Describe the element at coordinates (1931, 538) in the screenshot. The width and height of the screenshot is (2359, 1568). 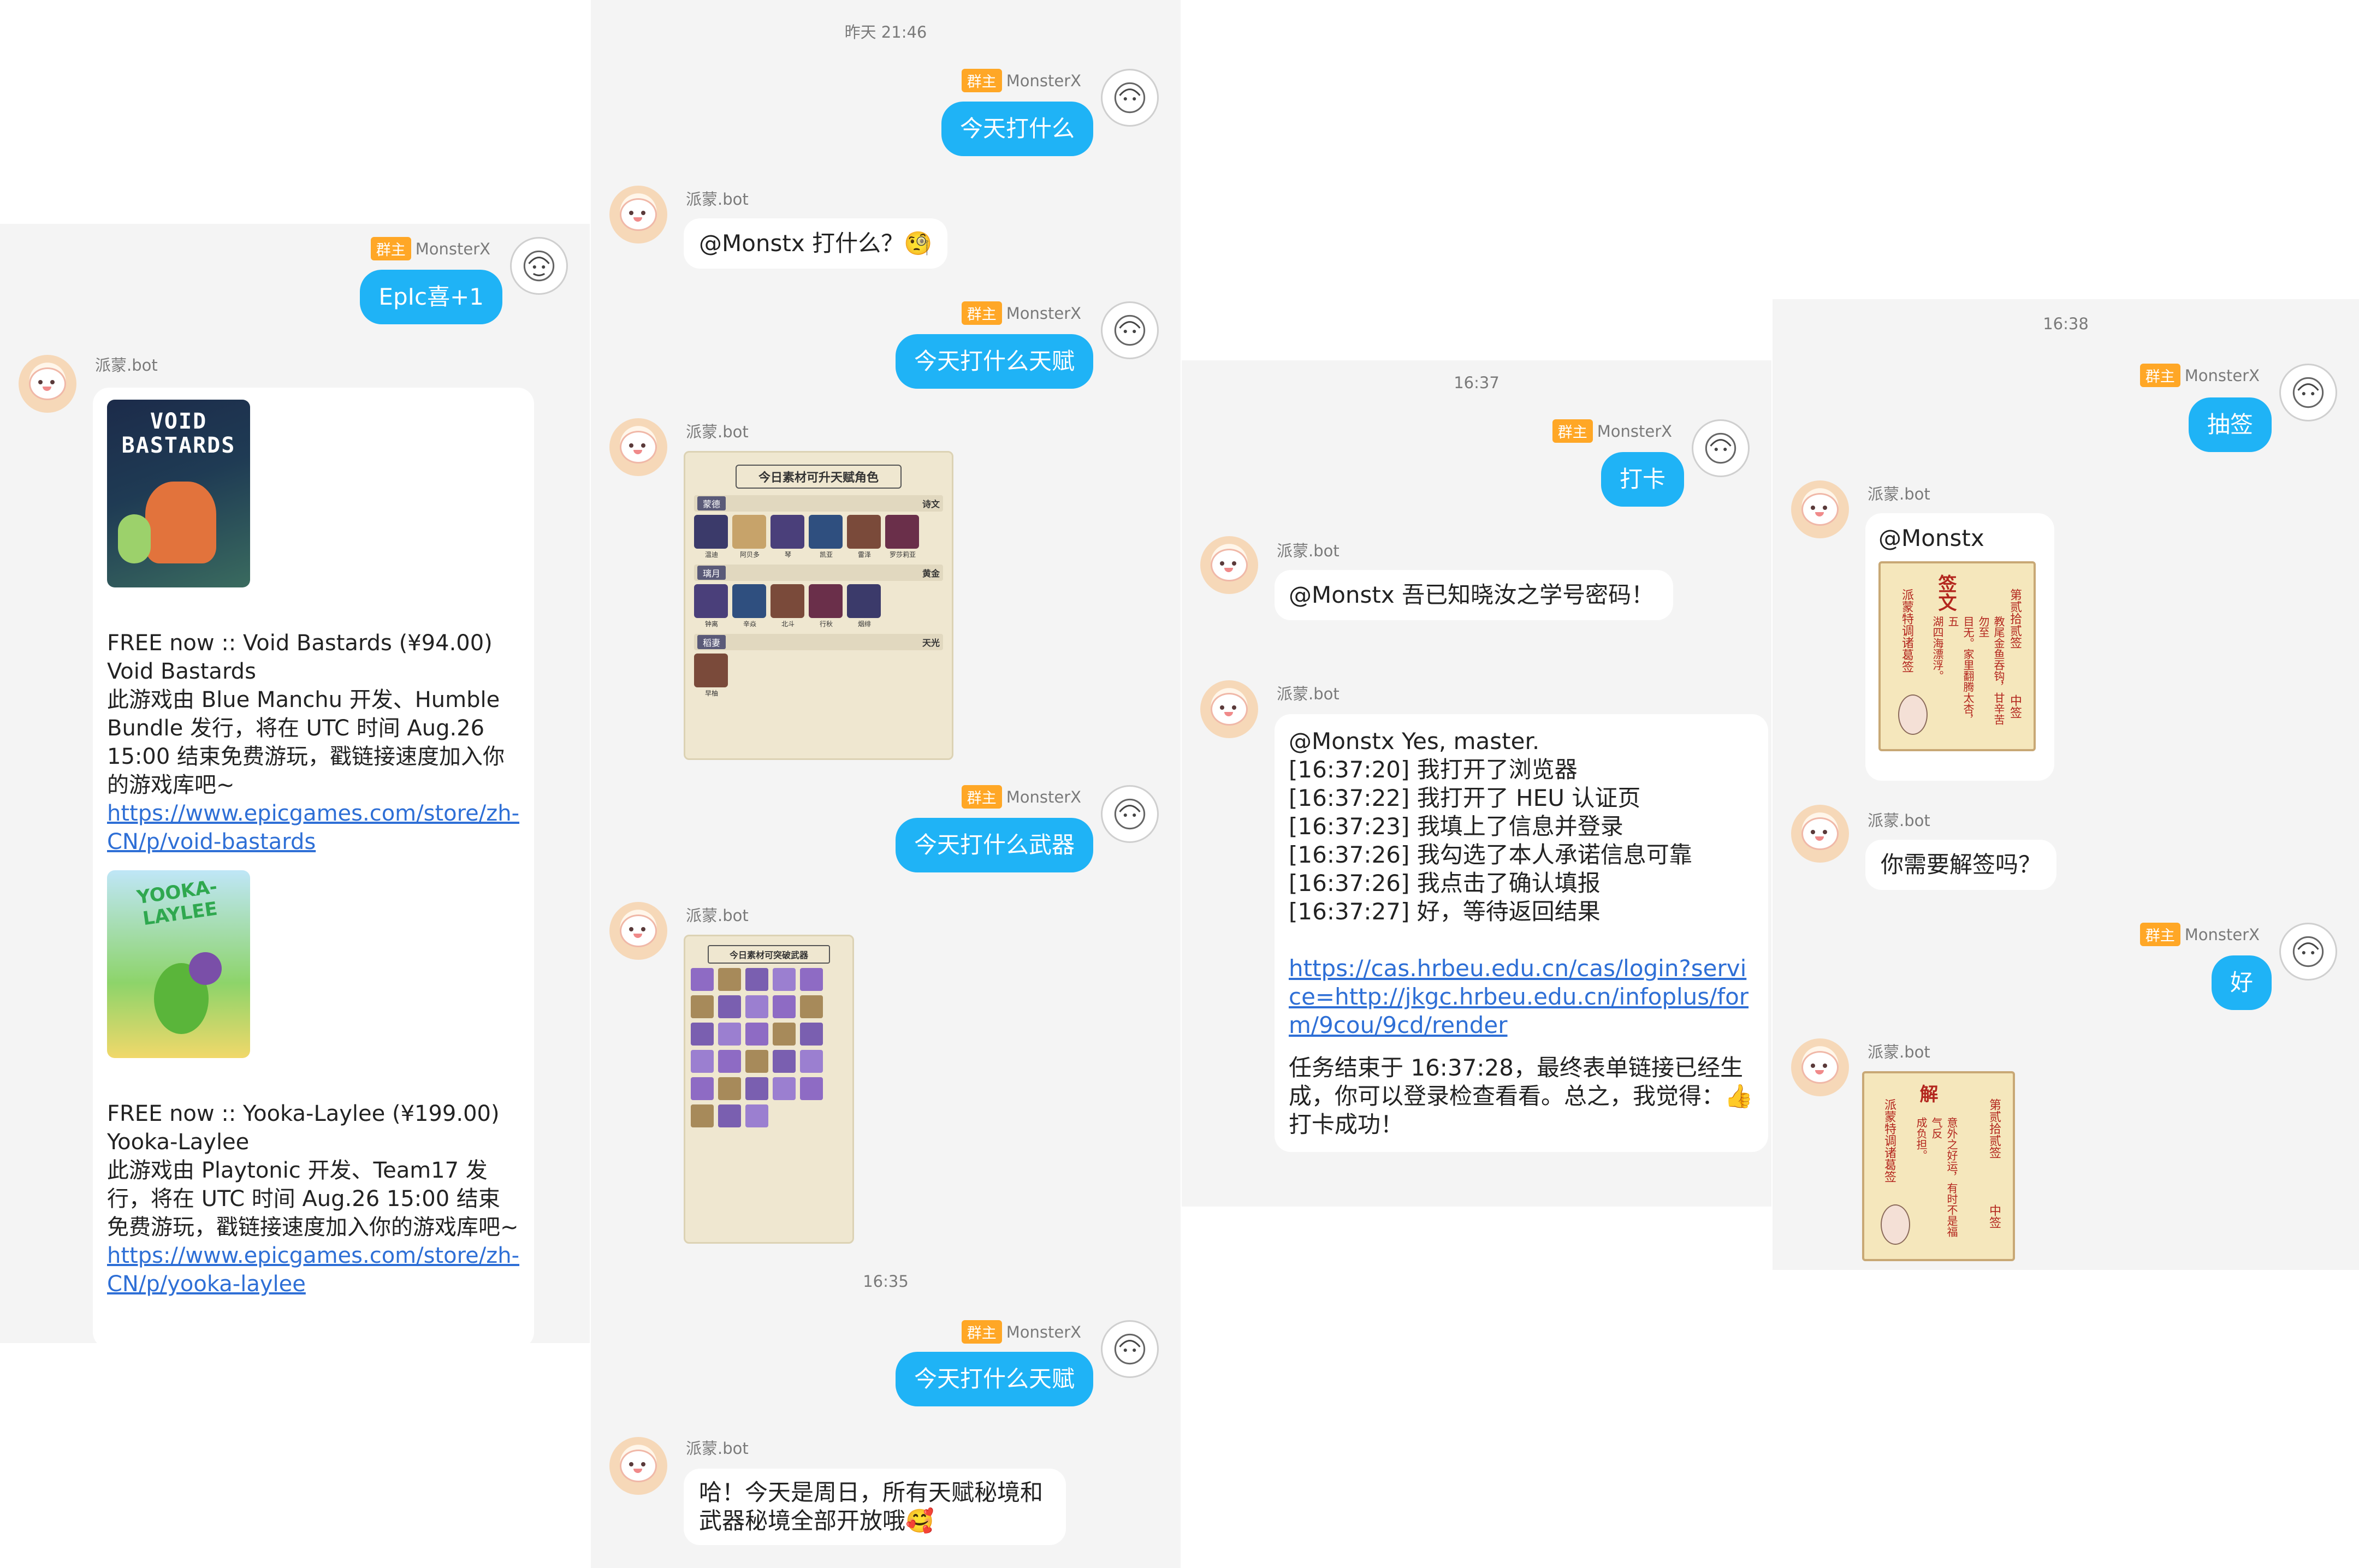
I see `mention: @Monstx` at that location.